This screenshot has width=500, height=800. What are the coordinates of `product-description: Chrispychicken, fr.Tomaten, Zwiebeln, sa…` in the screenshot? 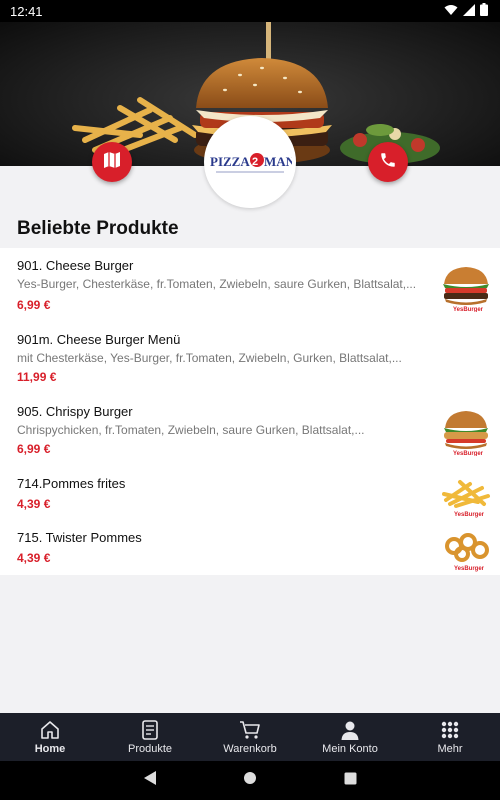 It's located at (191, 430).